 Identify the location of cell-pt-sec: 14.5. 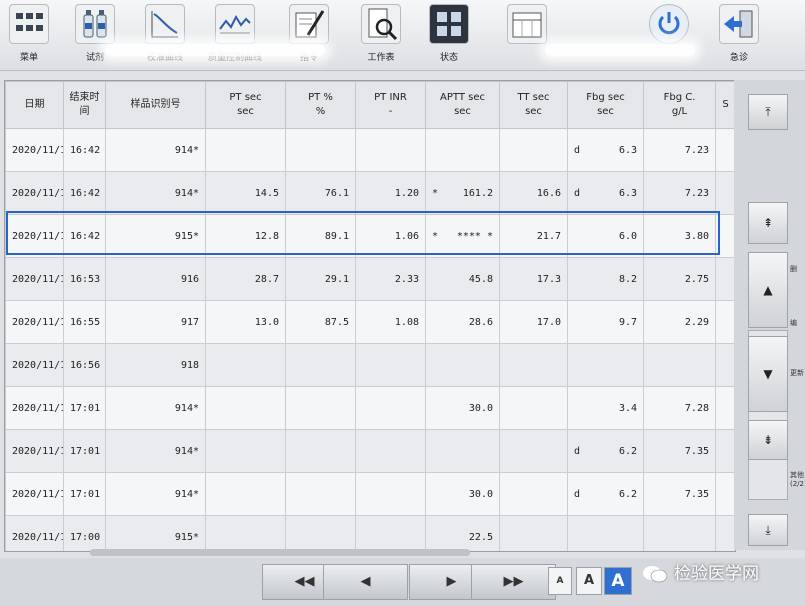
(245, 193).